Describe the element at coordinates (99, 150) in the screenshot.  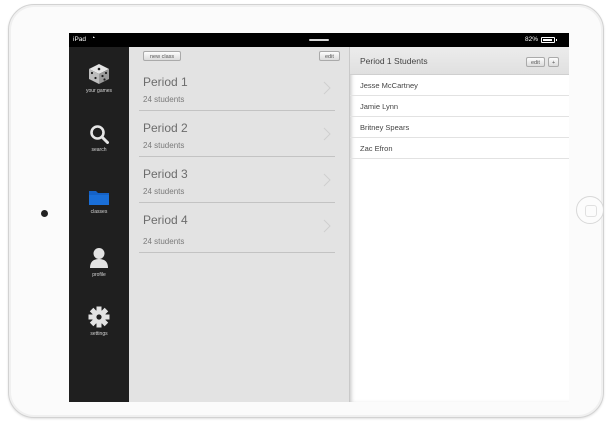
I see `sidebar-item-label: search` at that location.